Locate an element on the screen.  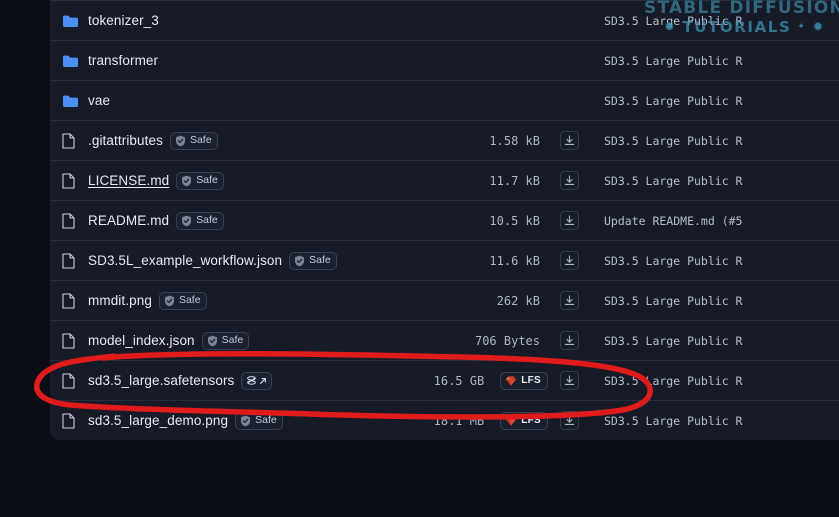
file-size-cell: 10.5 kB is located at coordinates (463, 221).